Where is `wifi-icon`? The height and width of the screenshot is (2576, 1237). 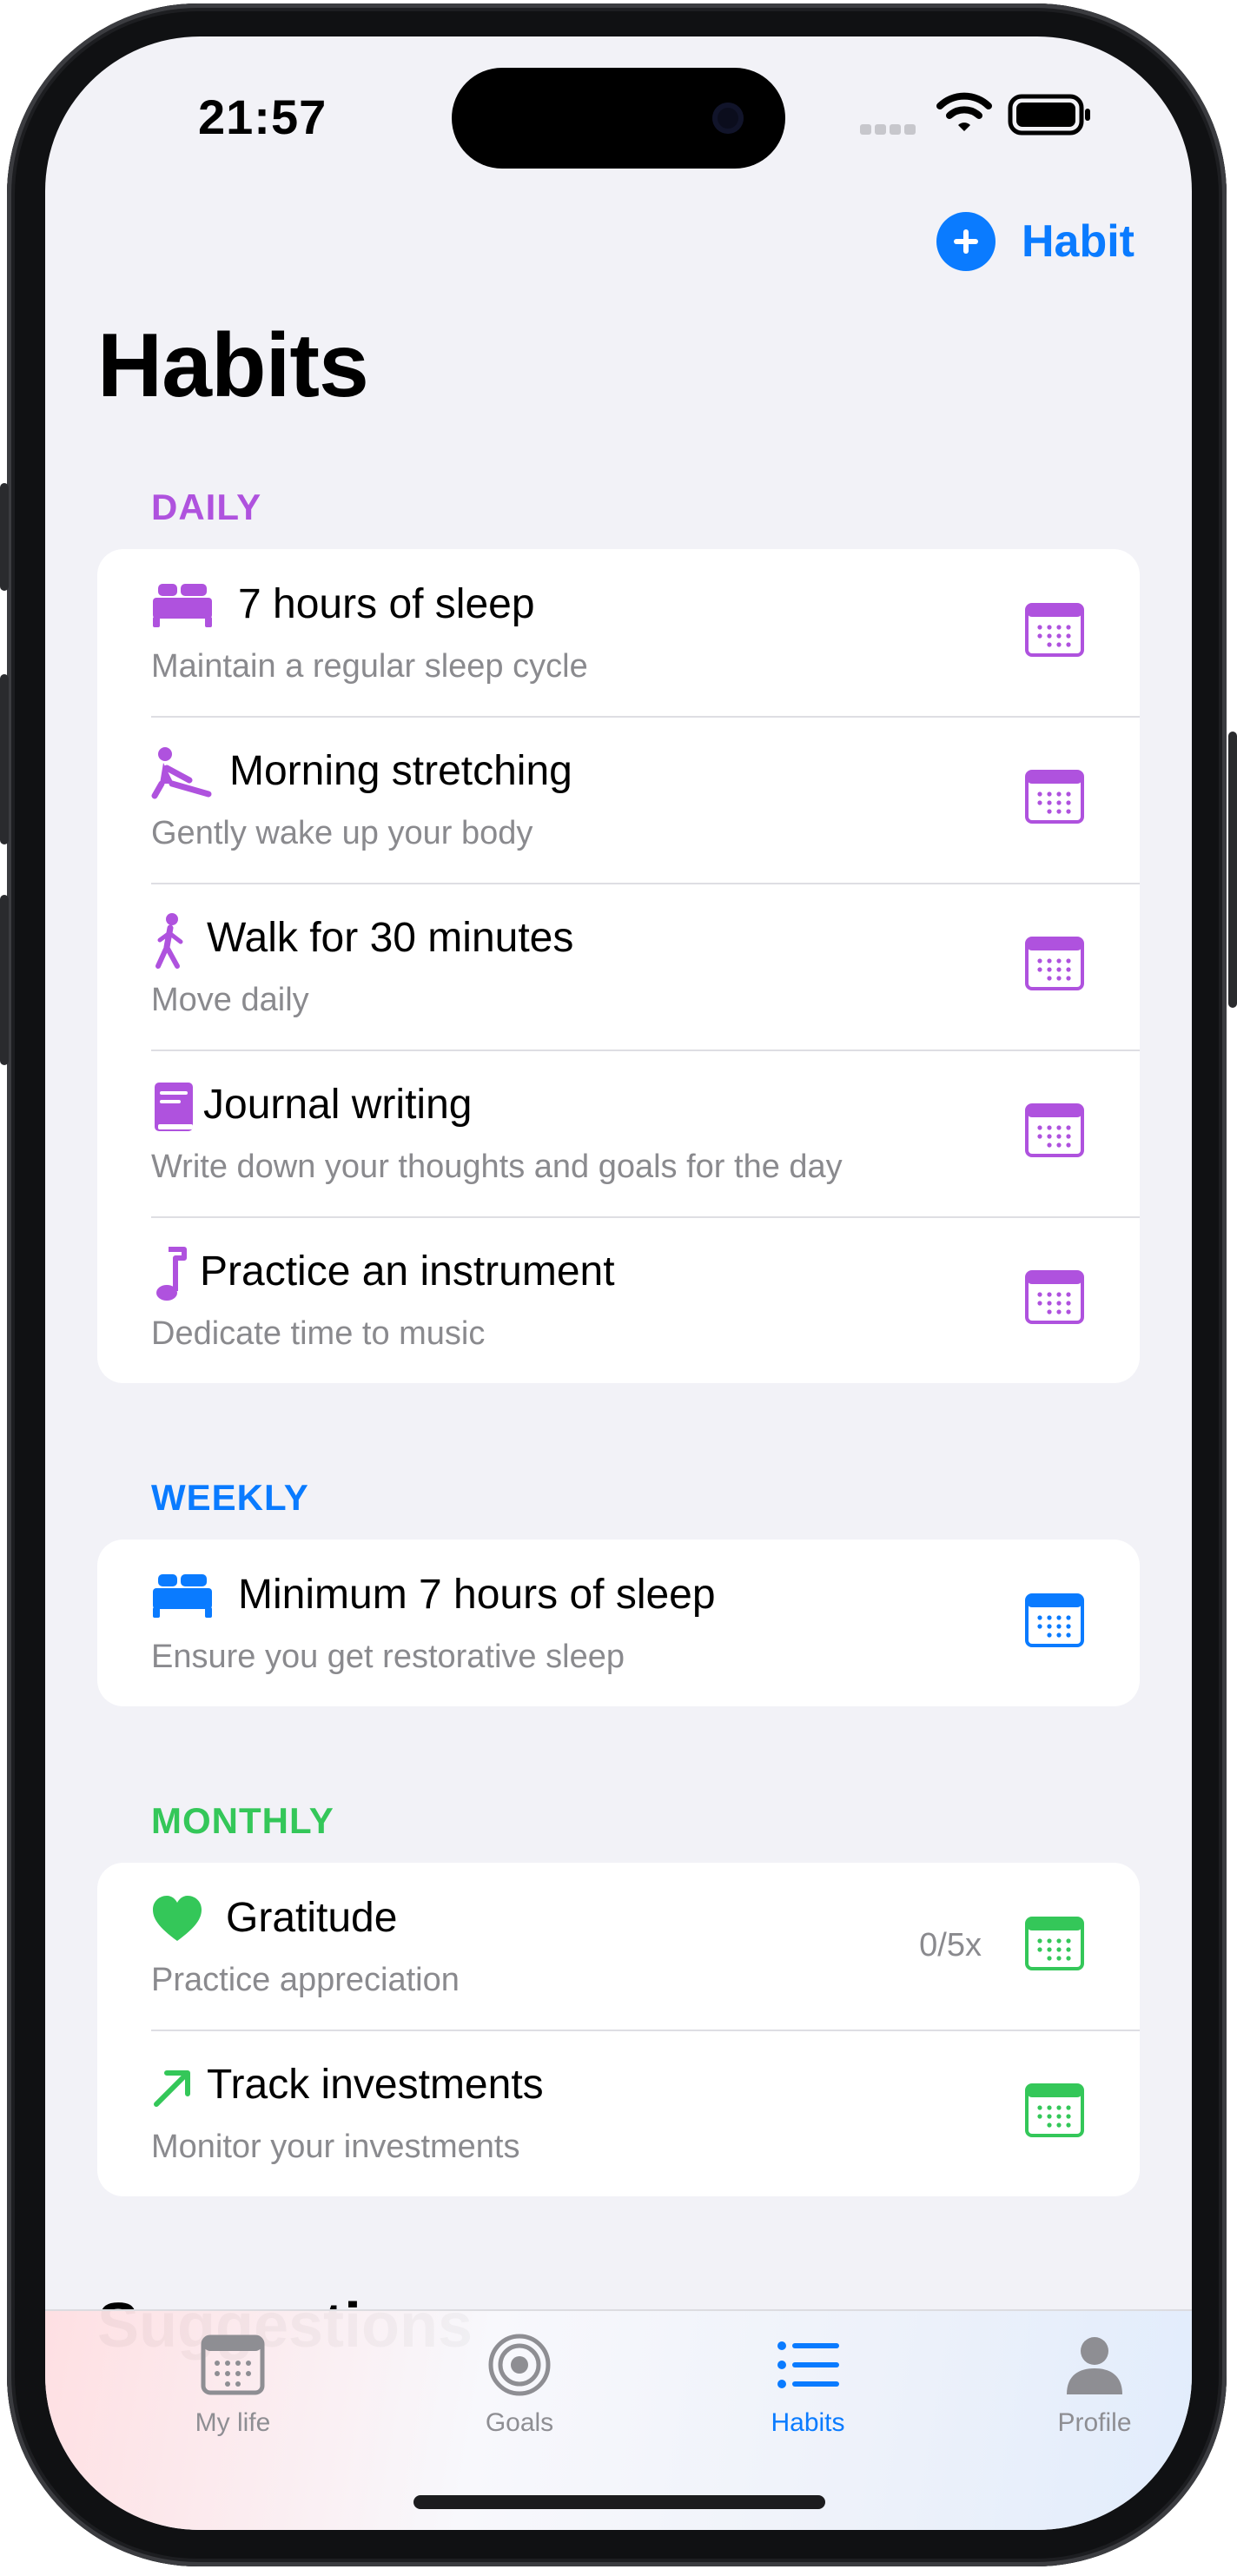 wifi-icon is located at coordinates (964, 111).